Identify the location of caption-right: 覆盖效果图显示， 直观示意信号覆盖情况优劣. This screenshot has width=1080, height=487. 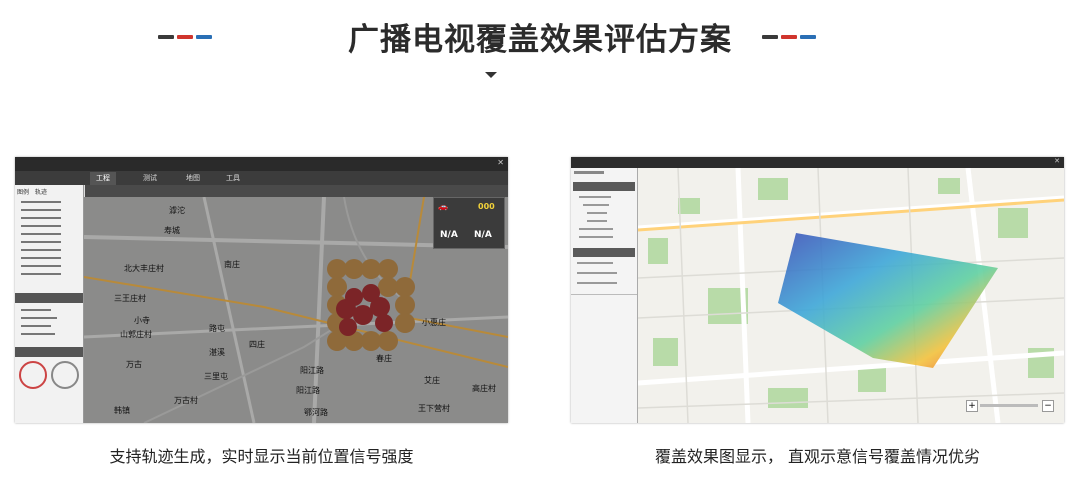
(817, 456).